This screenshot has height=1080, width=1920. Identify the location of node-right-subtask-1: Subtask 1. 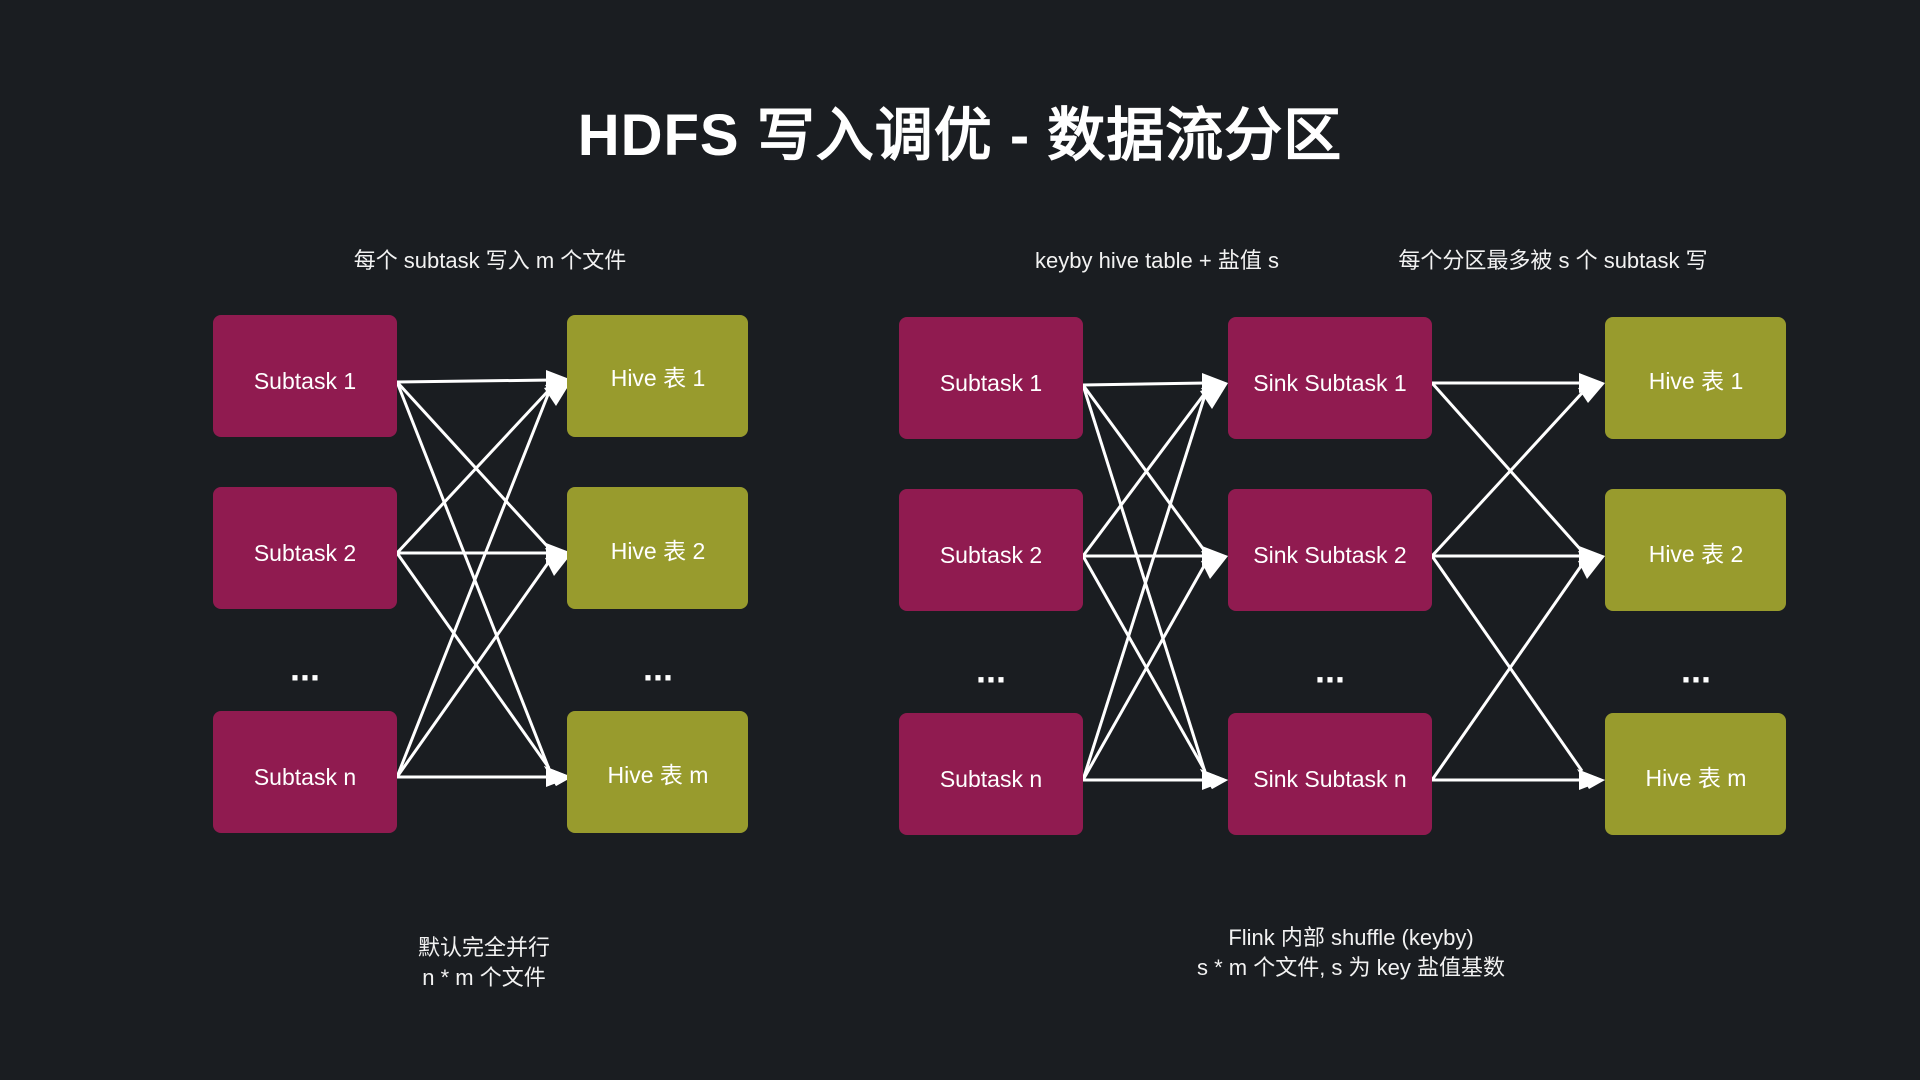
(991, 378).